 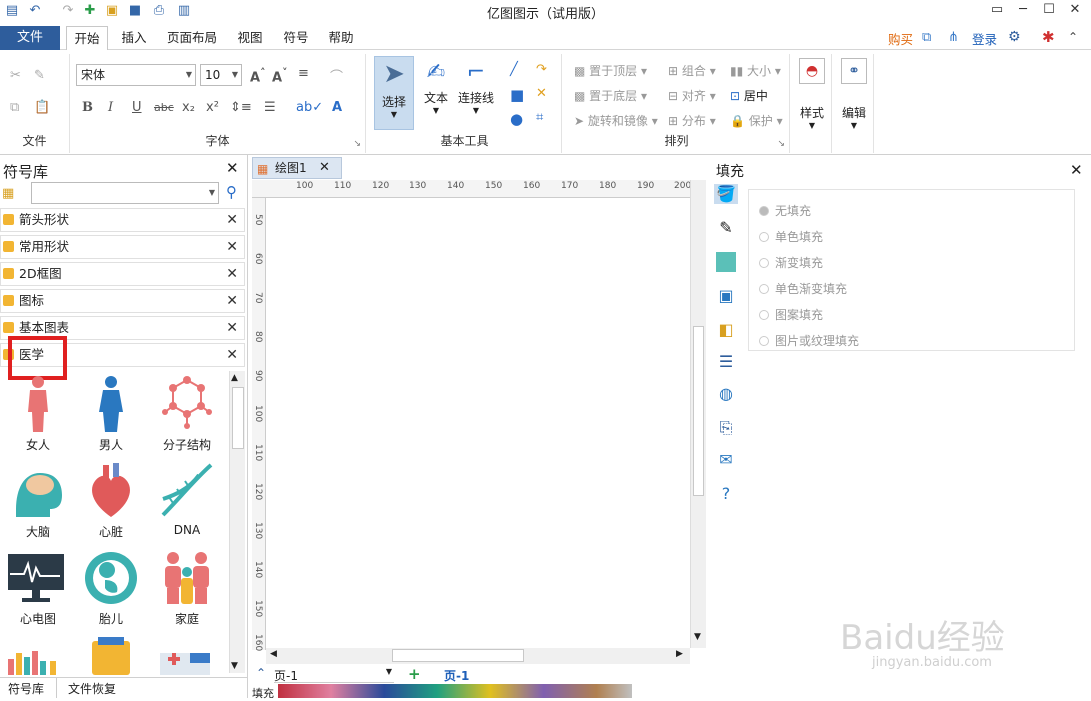 What do you see at coordinates (324, 168) in the screenshot?
I see `close-tab-icon: ✕` at bounding box center [324, 168].